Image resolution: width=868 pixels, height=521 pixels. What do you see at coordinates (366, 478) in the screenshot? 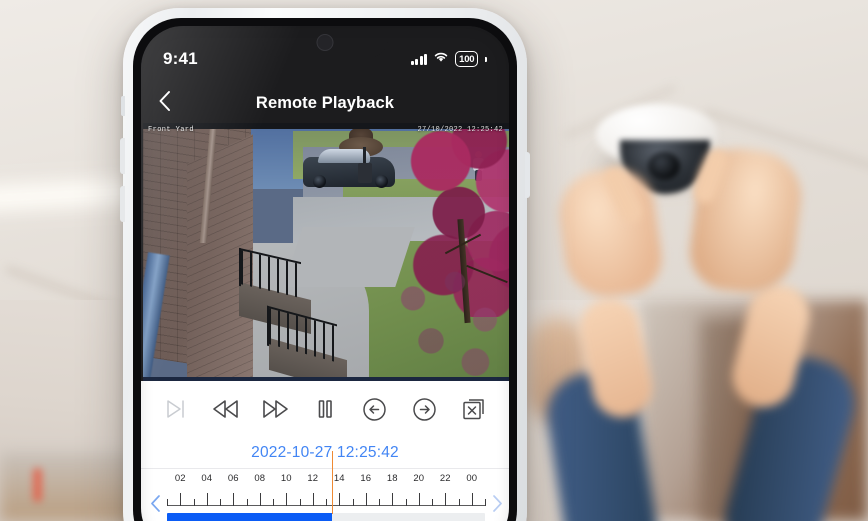
I see `timeline-hour-label: 16` at bounding box center [366, 478].